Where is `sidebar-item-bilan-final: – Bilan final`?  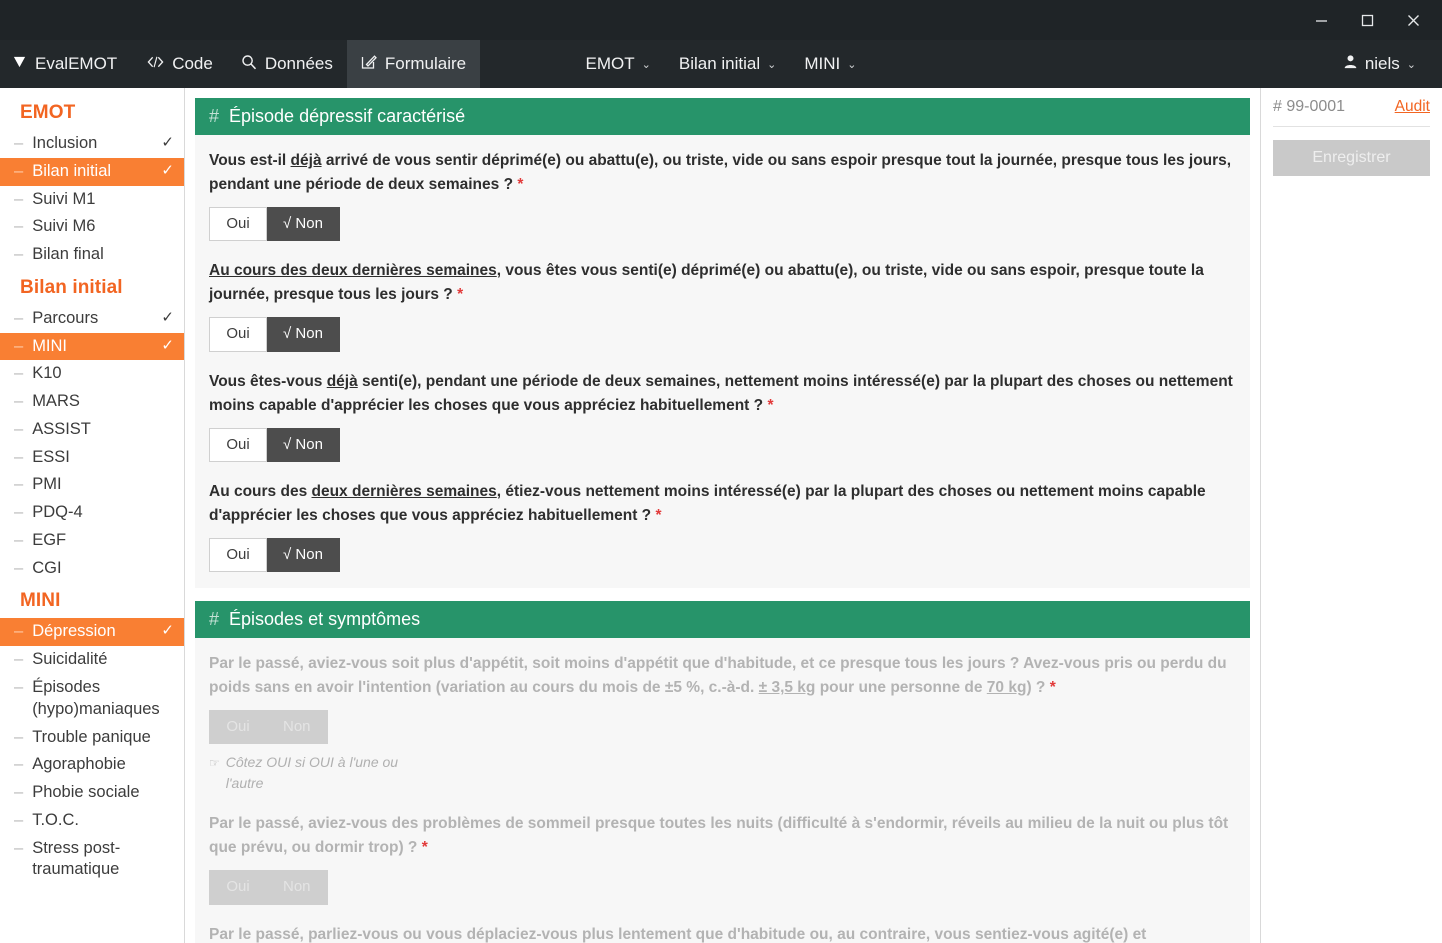
sidebar-item-bilan-final: – Bilan final is located at coordinates (92, 255).